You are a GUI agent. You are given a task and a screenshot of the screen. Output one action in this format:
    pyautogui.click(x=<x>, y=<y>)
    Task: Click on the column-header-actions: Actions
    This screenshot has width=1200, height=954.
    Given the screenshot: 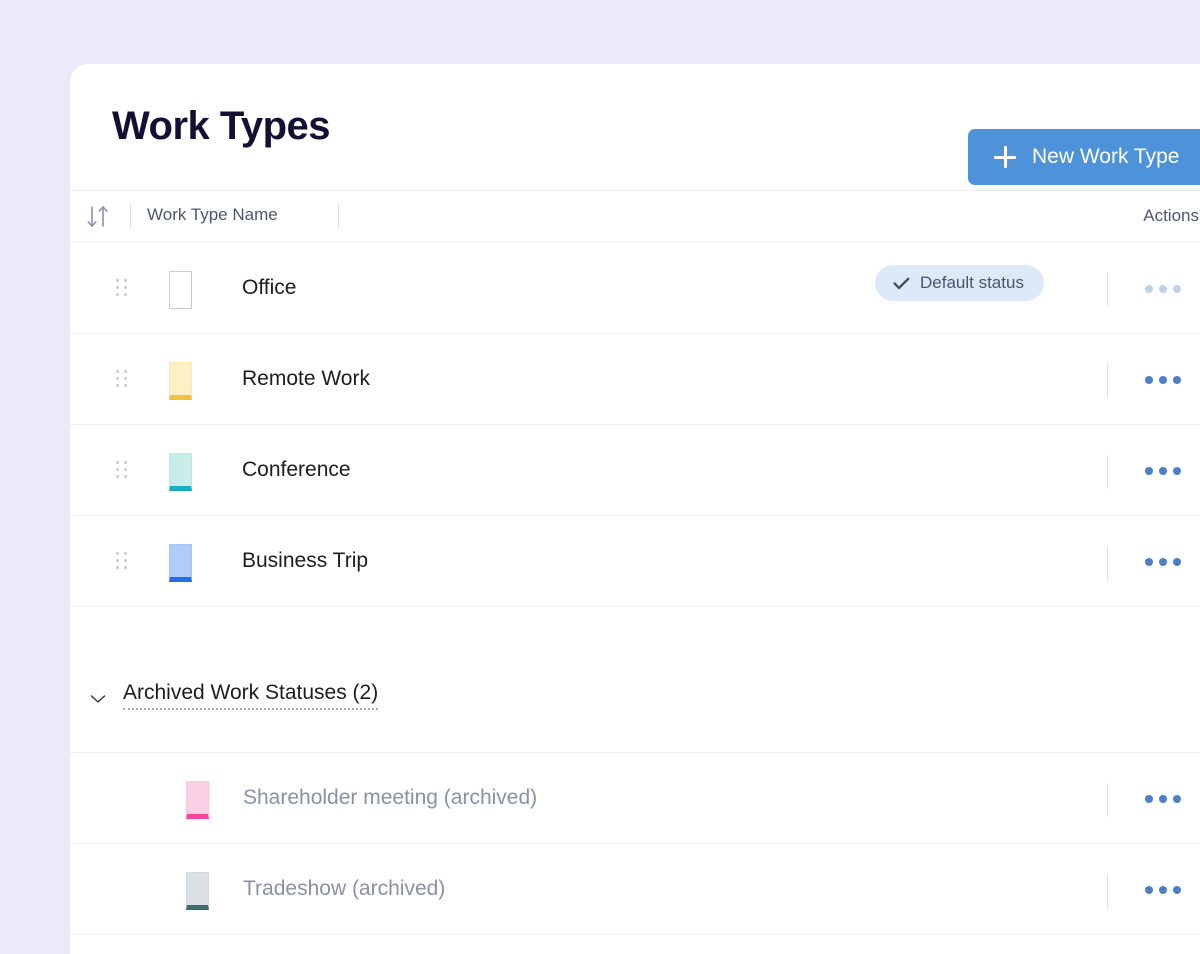 What is the action you would take?
    pyautogui.click(x=1171, y=215)
    